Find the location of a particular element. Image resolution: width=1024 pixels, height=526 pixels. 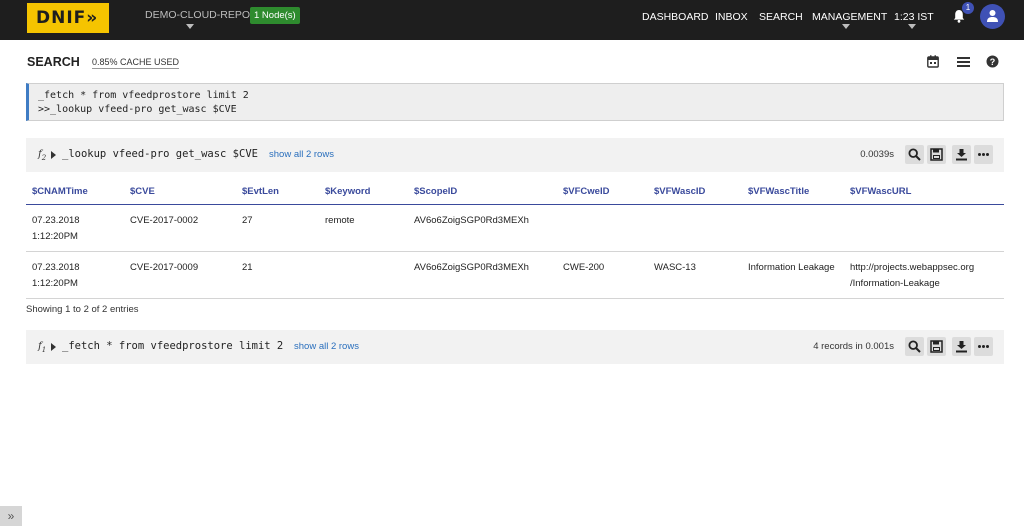

user-icon is located at coordinates (992, 16).